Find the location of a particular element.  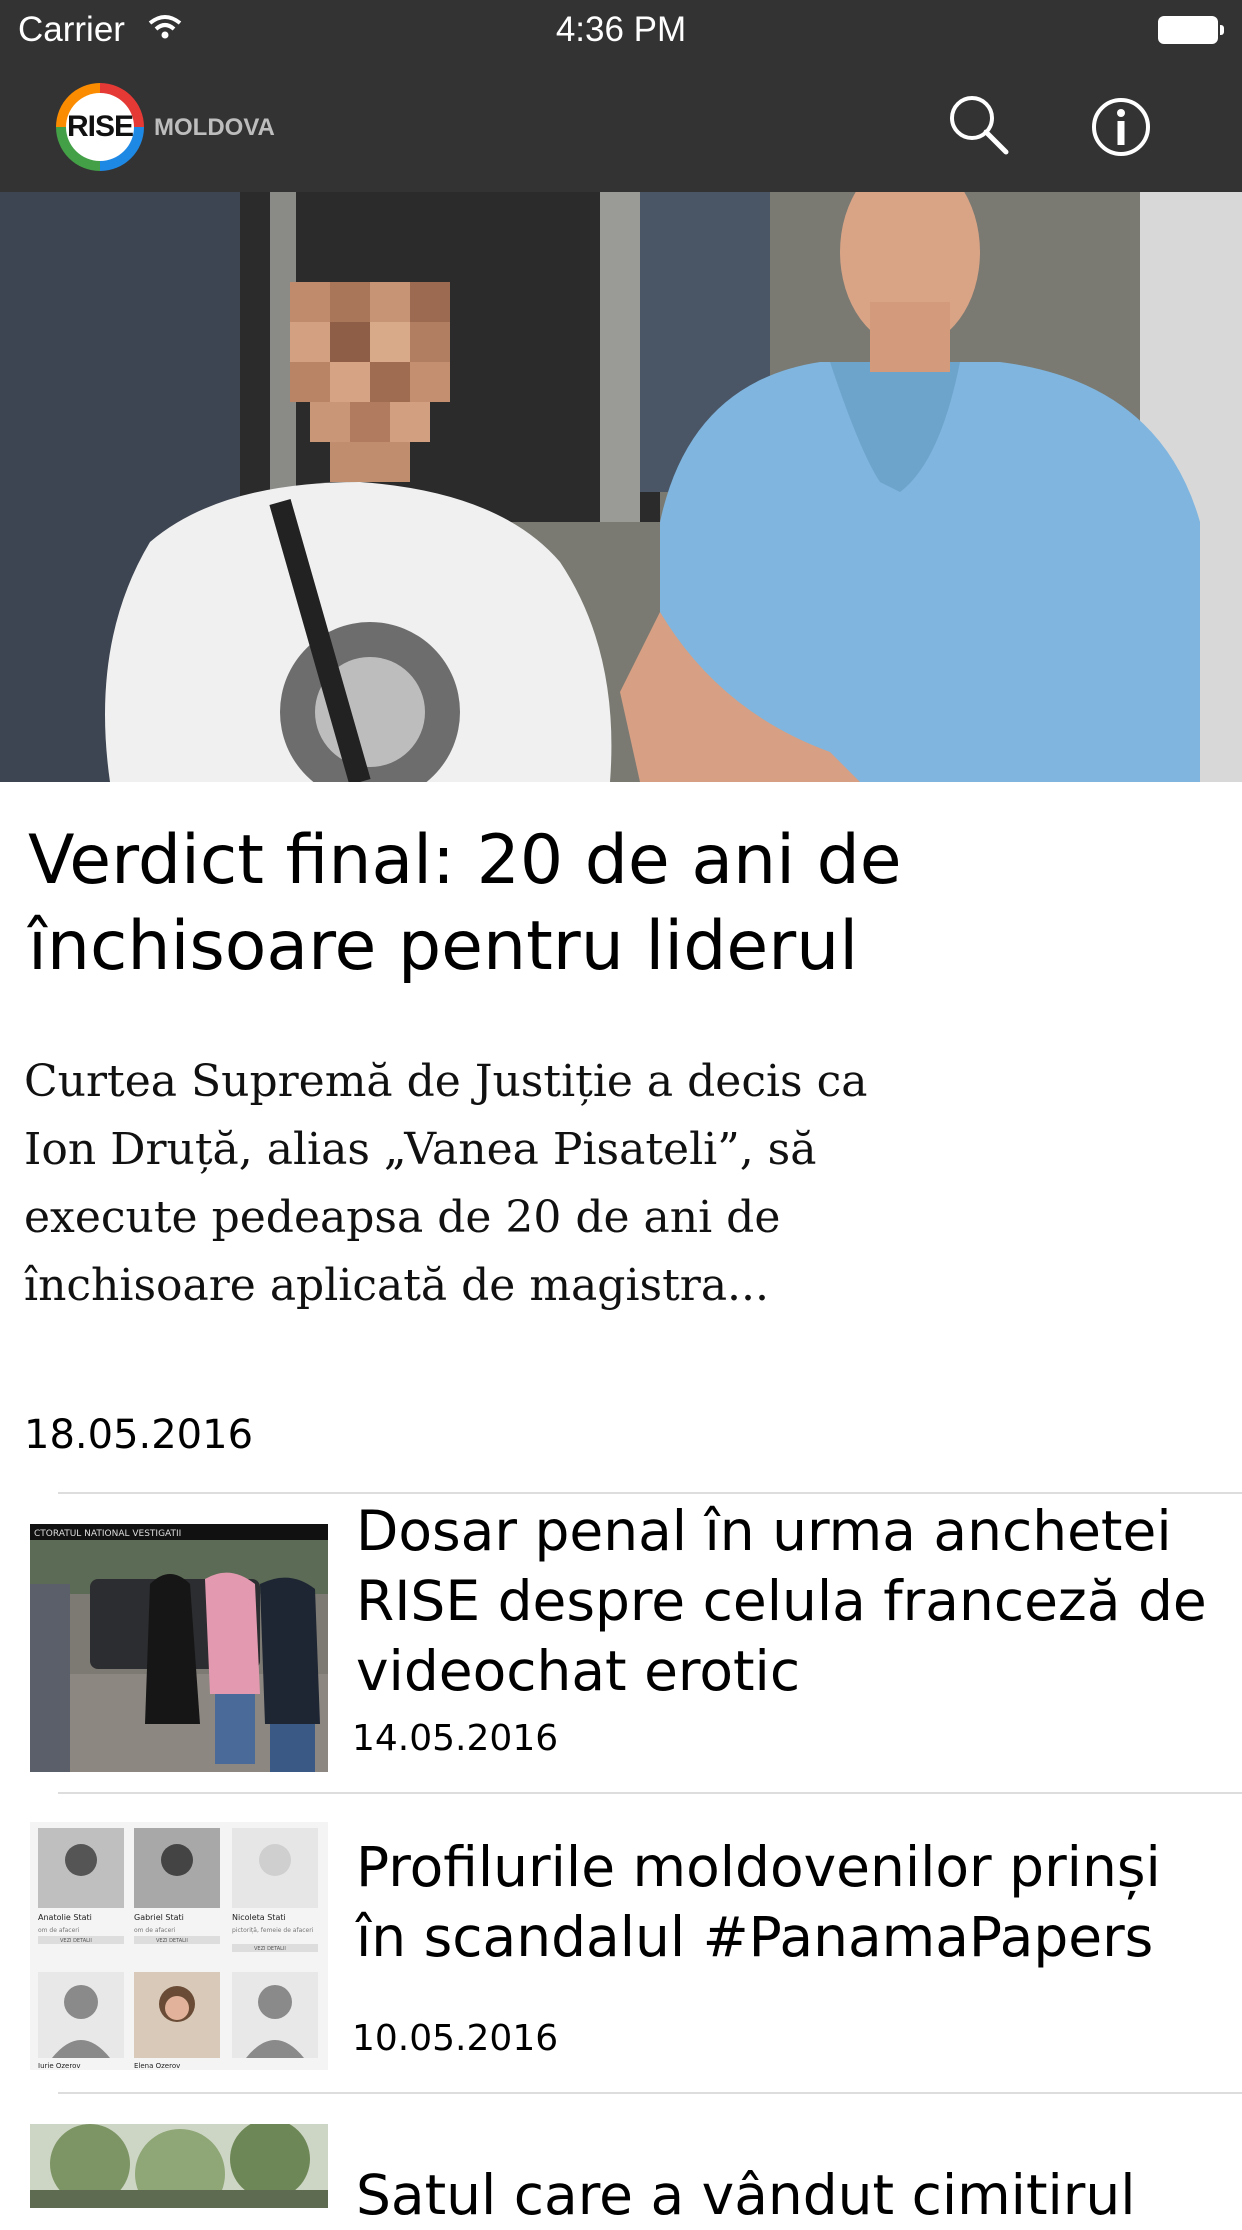

logo-ring: RISE is located at coordinates (100, 127).